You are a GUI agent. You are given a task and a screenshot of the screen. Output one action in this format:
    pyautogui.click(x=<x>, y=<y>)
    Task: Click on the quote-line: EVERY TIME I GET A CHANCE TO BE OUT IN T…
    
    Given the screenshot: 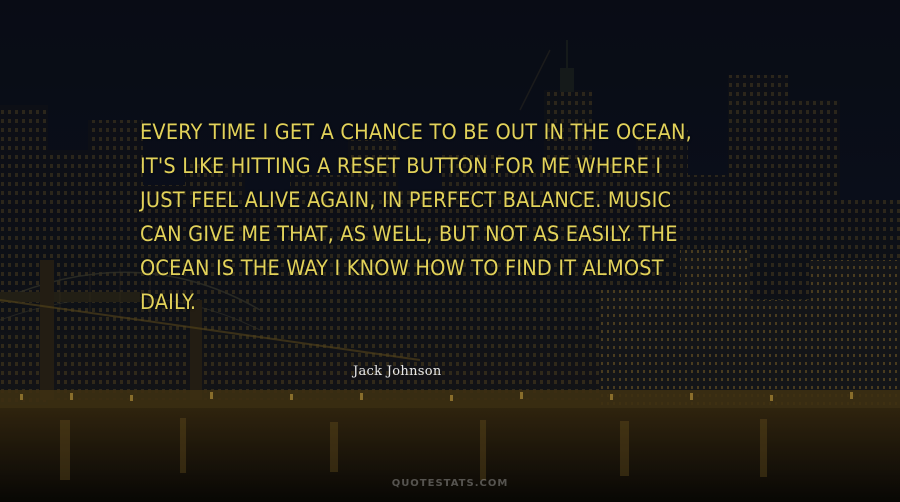 What is the action you would take?
    pyautogui.click(x=416, y=132)
    